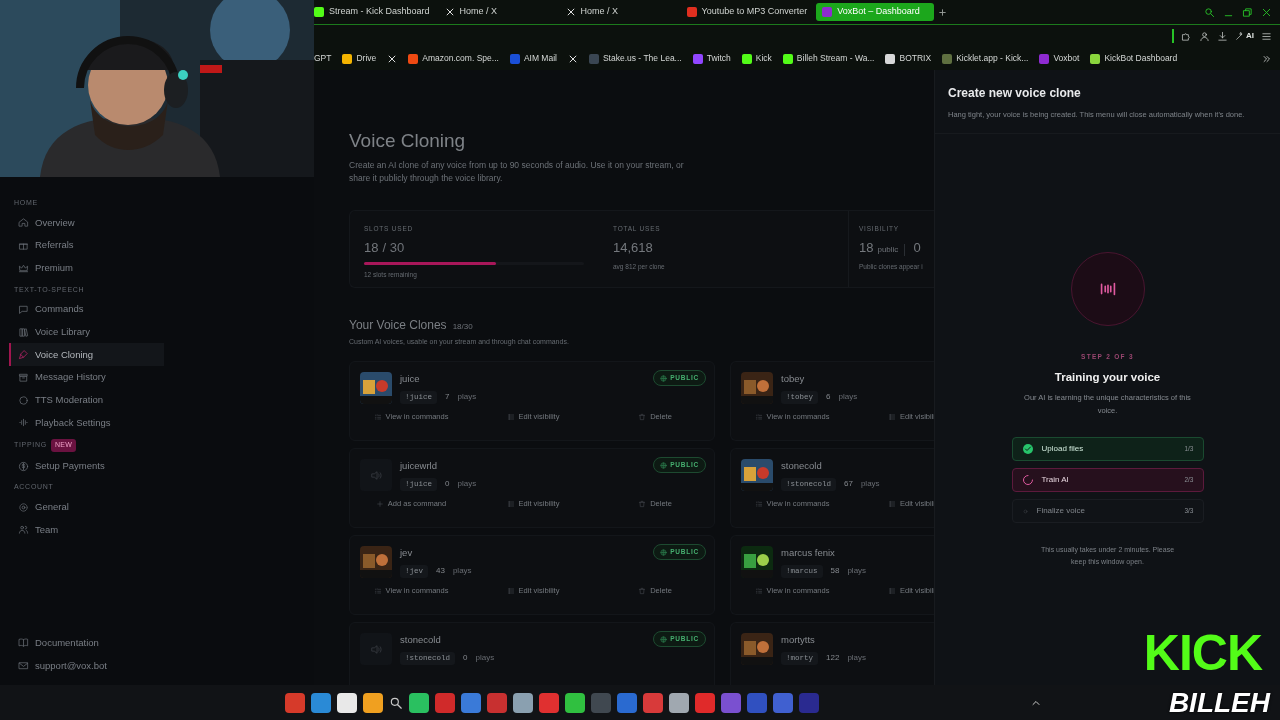 The height and width of the screenshot is (720, 1280). What do you see at coordinates (833, 658) in the screenshot?
I see `play-count: 122` at bounding box center [833, 658].